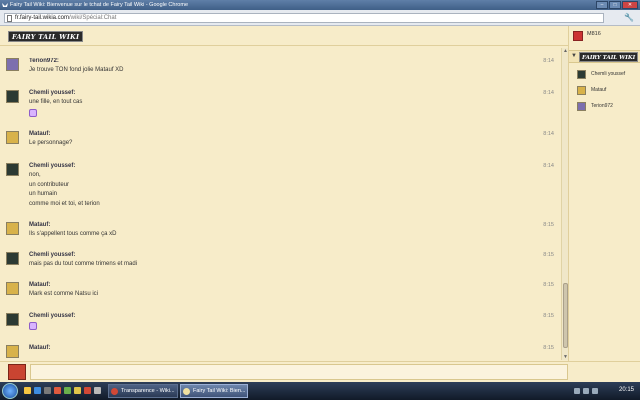 Image resolution: width=640 pixels, height=400 pixels. What do you see at coordinates (83, 264) in the screenshot?
I see `message-text: mais pas du tout comme trimens et madi` at bounding box center [83, 264].